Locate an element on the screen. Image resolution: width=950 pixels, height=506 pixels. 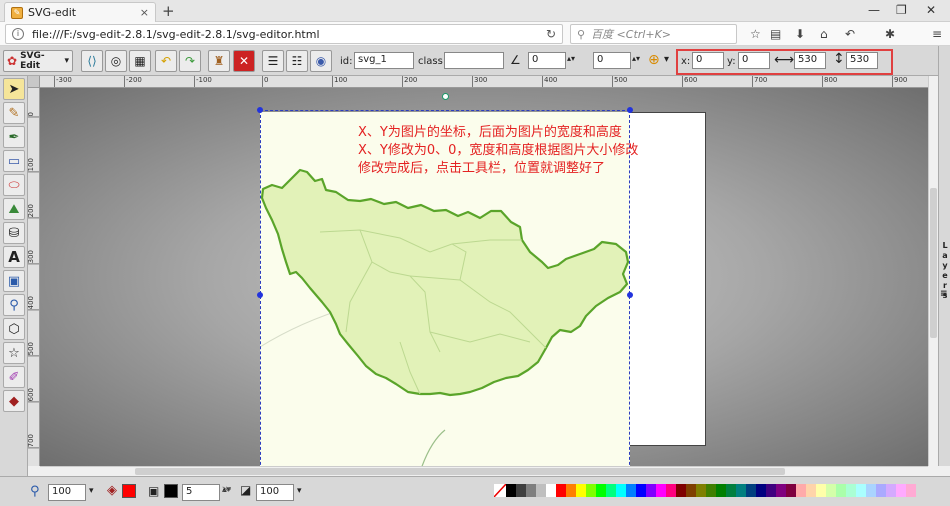
blur-spinner-icon: ▴▾ is located at coordinates (636, 58).